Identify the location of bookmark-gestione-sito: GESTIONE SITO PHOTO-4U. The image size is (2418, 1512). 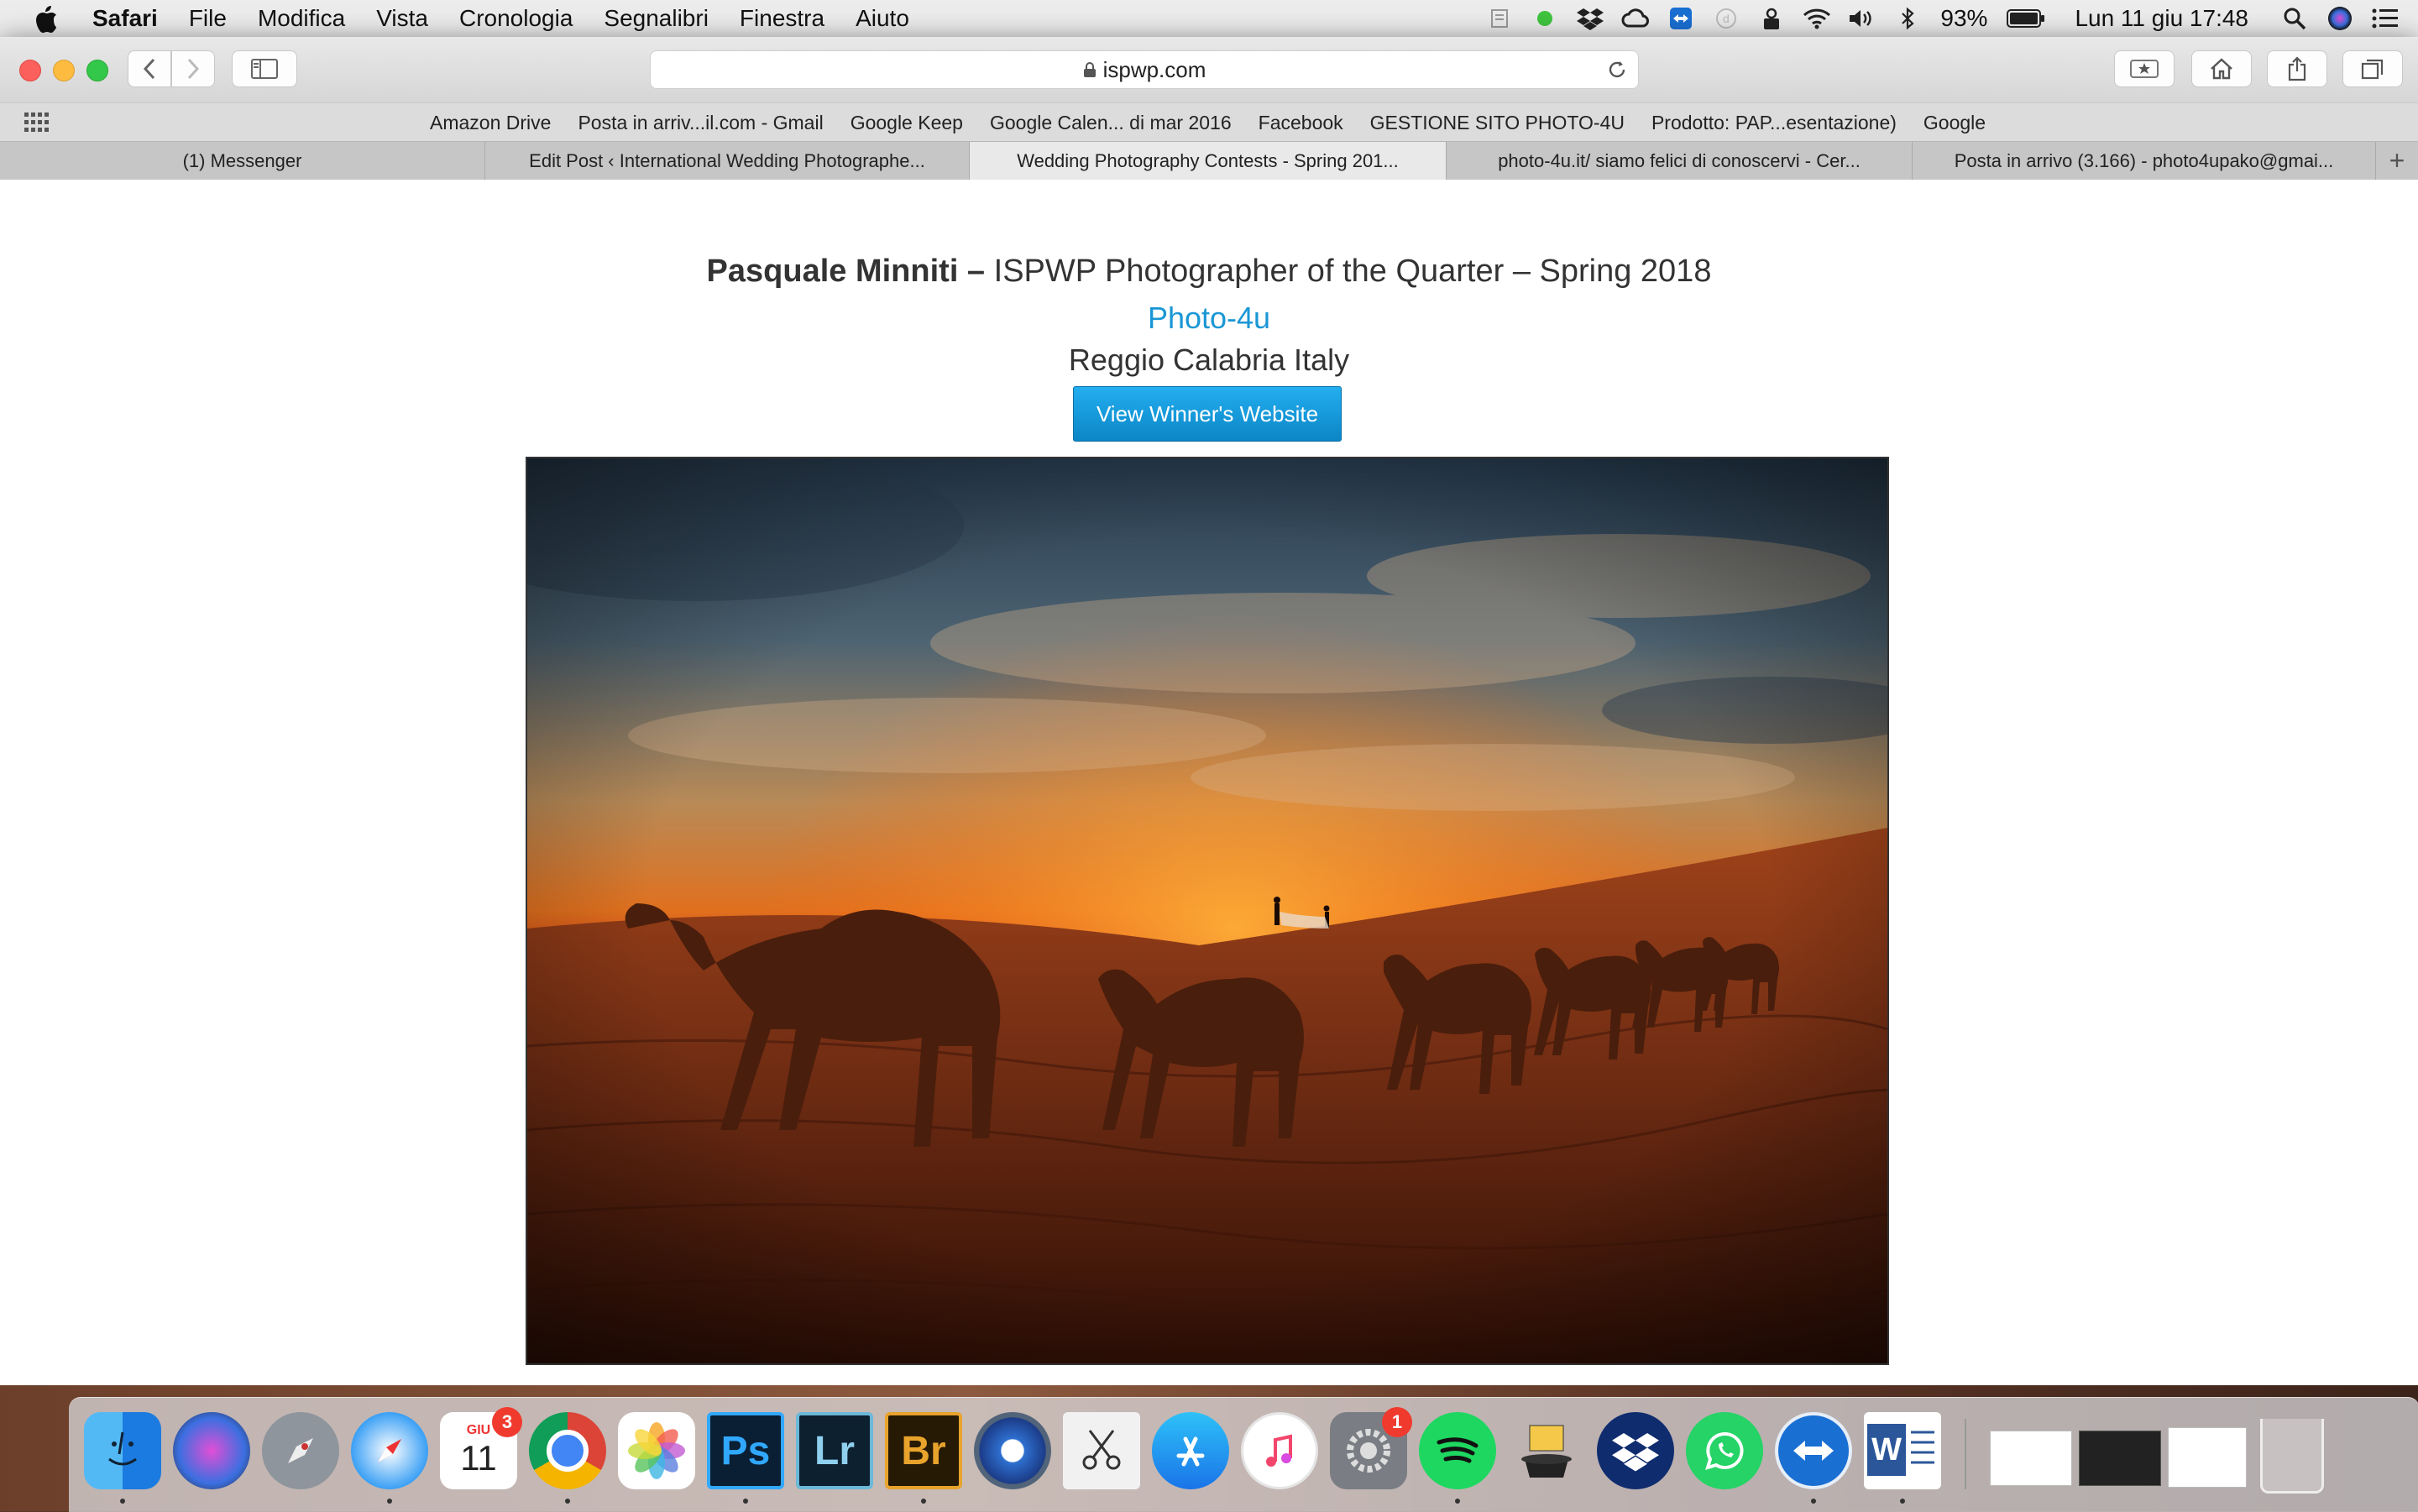
(1497, 123).